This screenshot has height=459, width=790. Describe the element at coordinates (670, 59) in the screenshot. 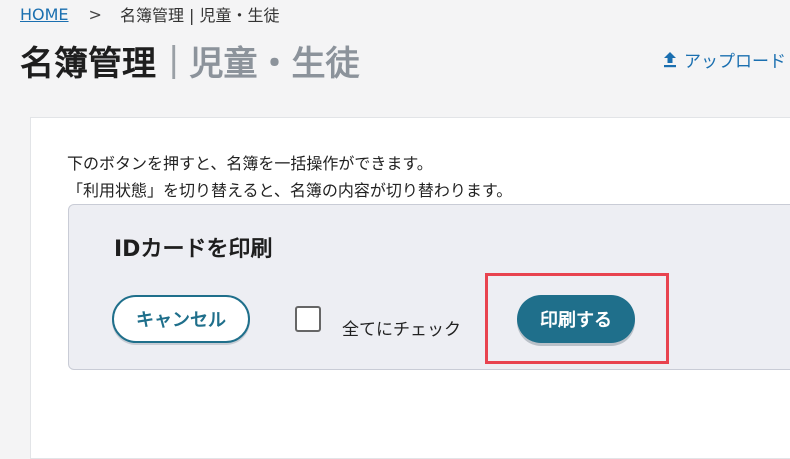

I see `upload-icon` at that location.